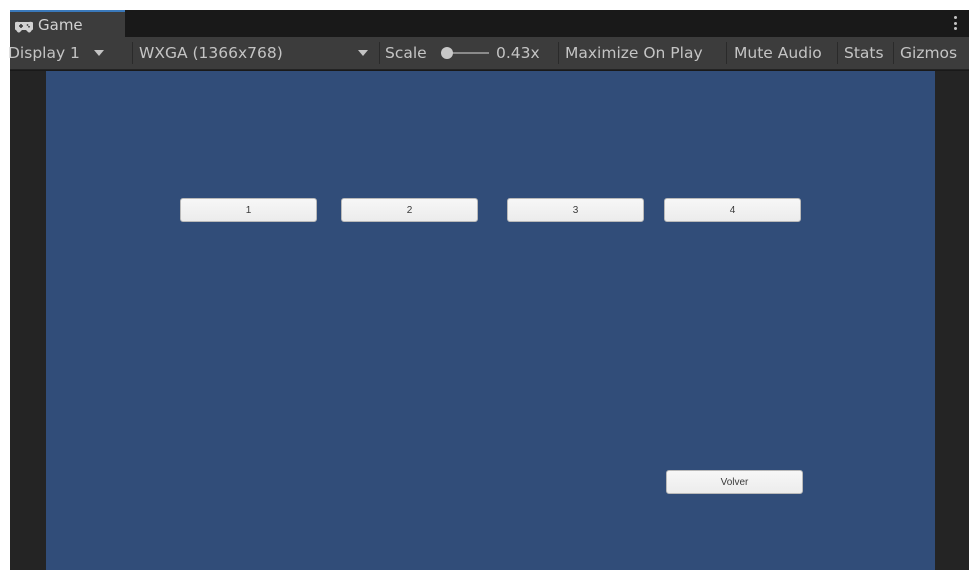 The image size is (969, 570). I want to click on maximize-on-play-toggle: Maximize On Play, so click(634, 53).